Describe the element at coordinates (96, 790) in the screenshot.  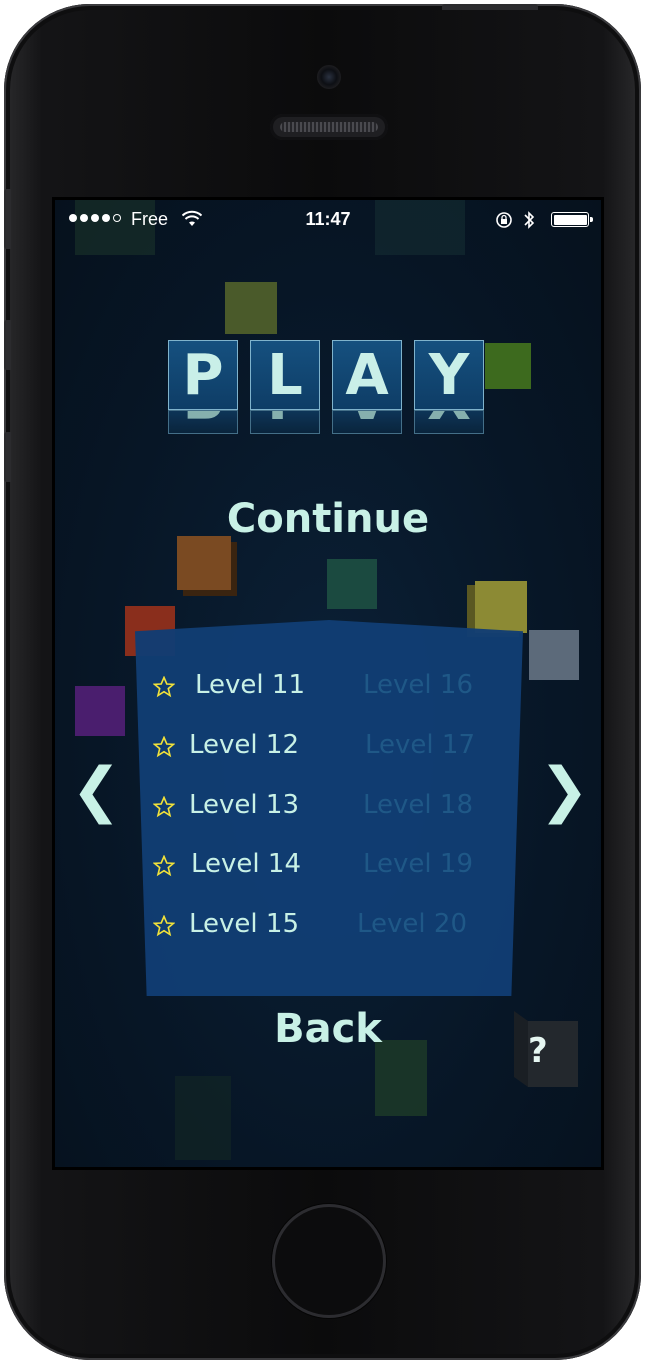
I see `previous-page-arrow: ❮` at that location.